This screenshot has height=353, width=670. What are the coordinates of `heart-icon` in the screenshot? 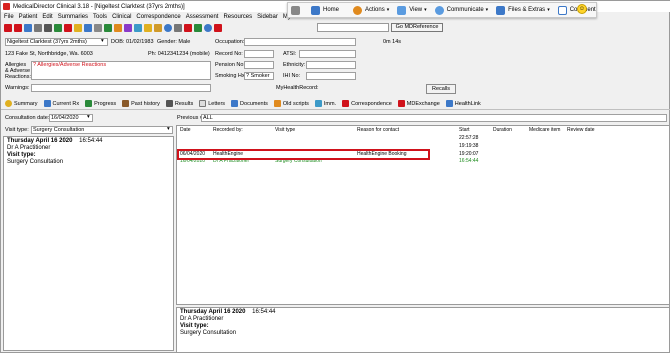 It's located at (68, 28).